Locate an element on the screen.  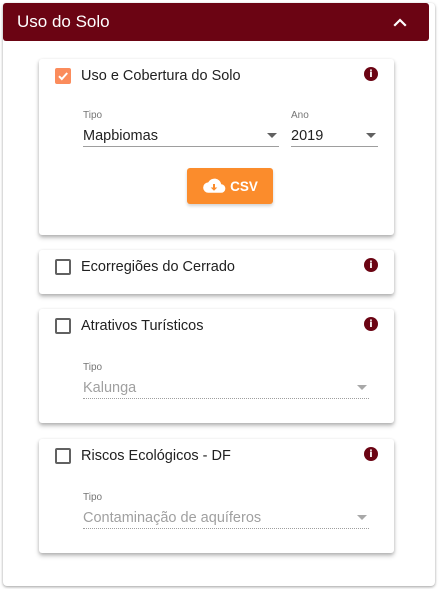
layer-label: Riscos Ecológicos - DF is located at coordinates (156, 456).